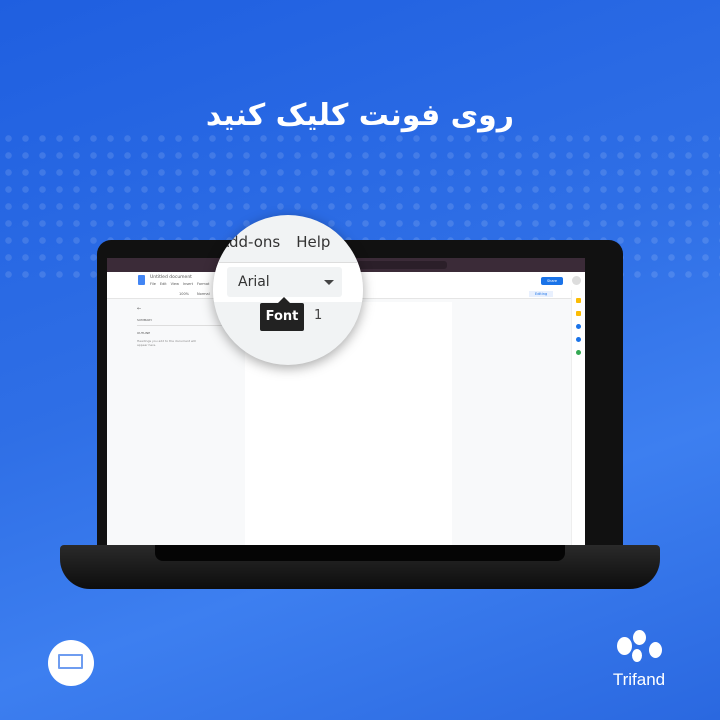  I want to click on calendar-icon, so click(578, 300).